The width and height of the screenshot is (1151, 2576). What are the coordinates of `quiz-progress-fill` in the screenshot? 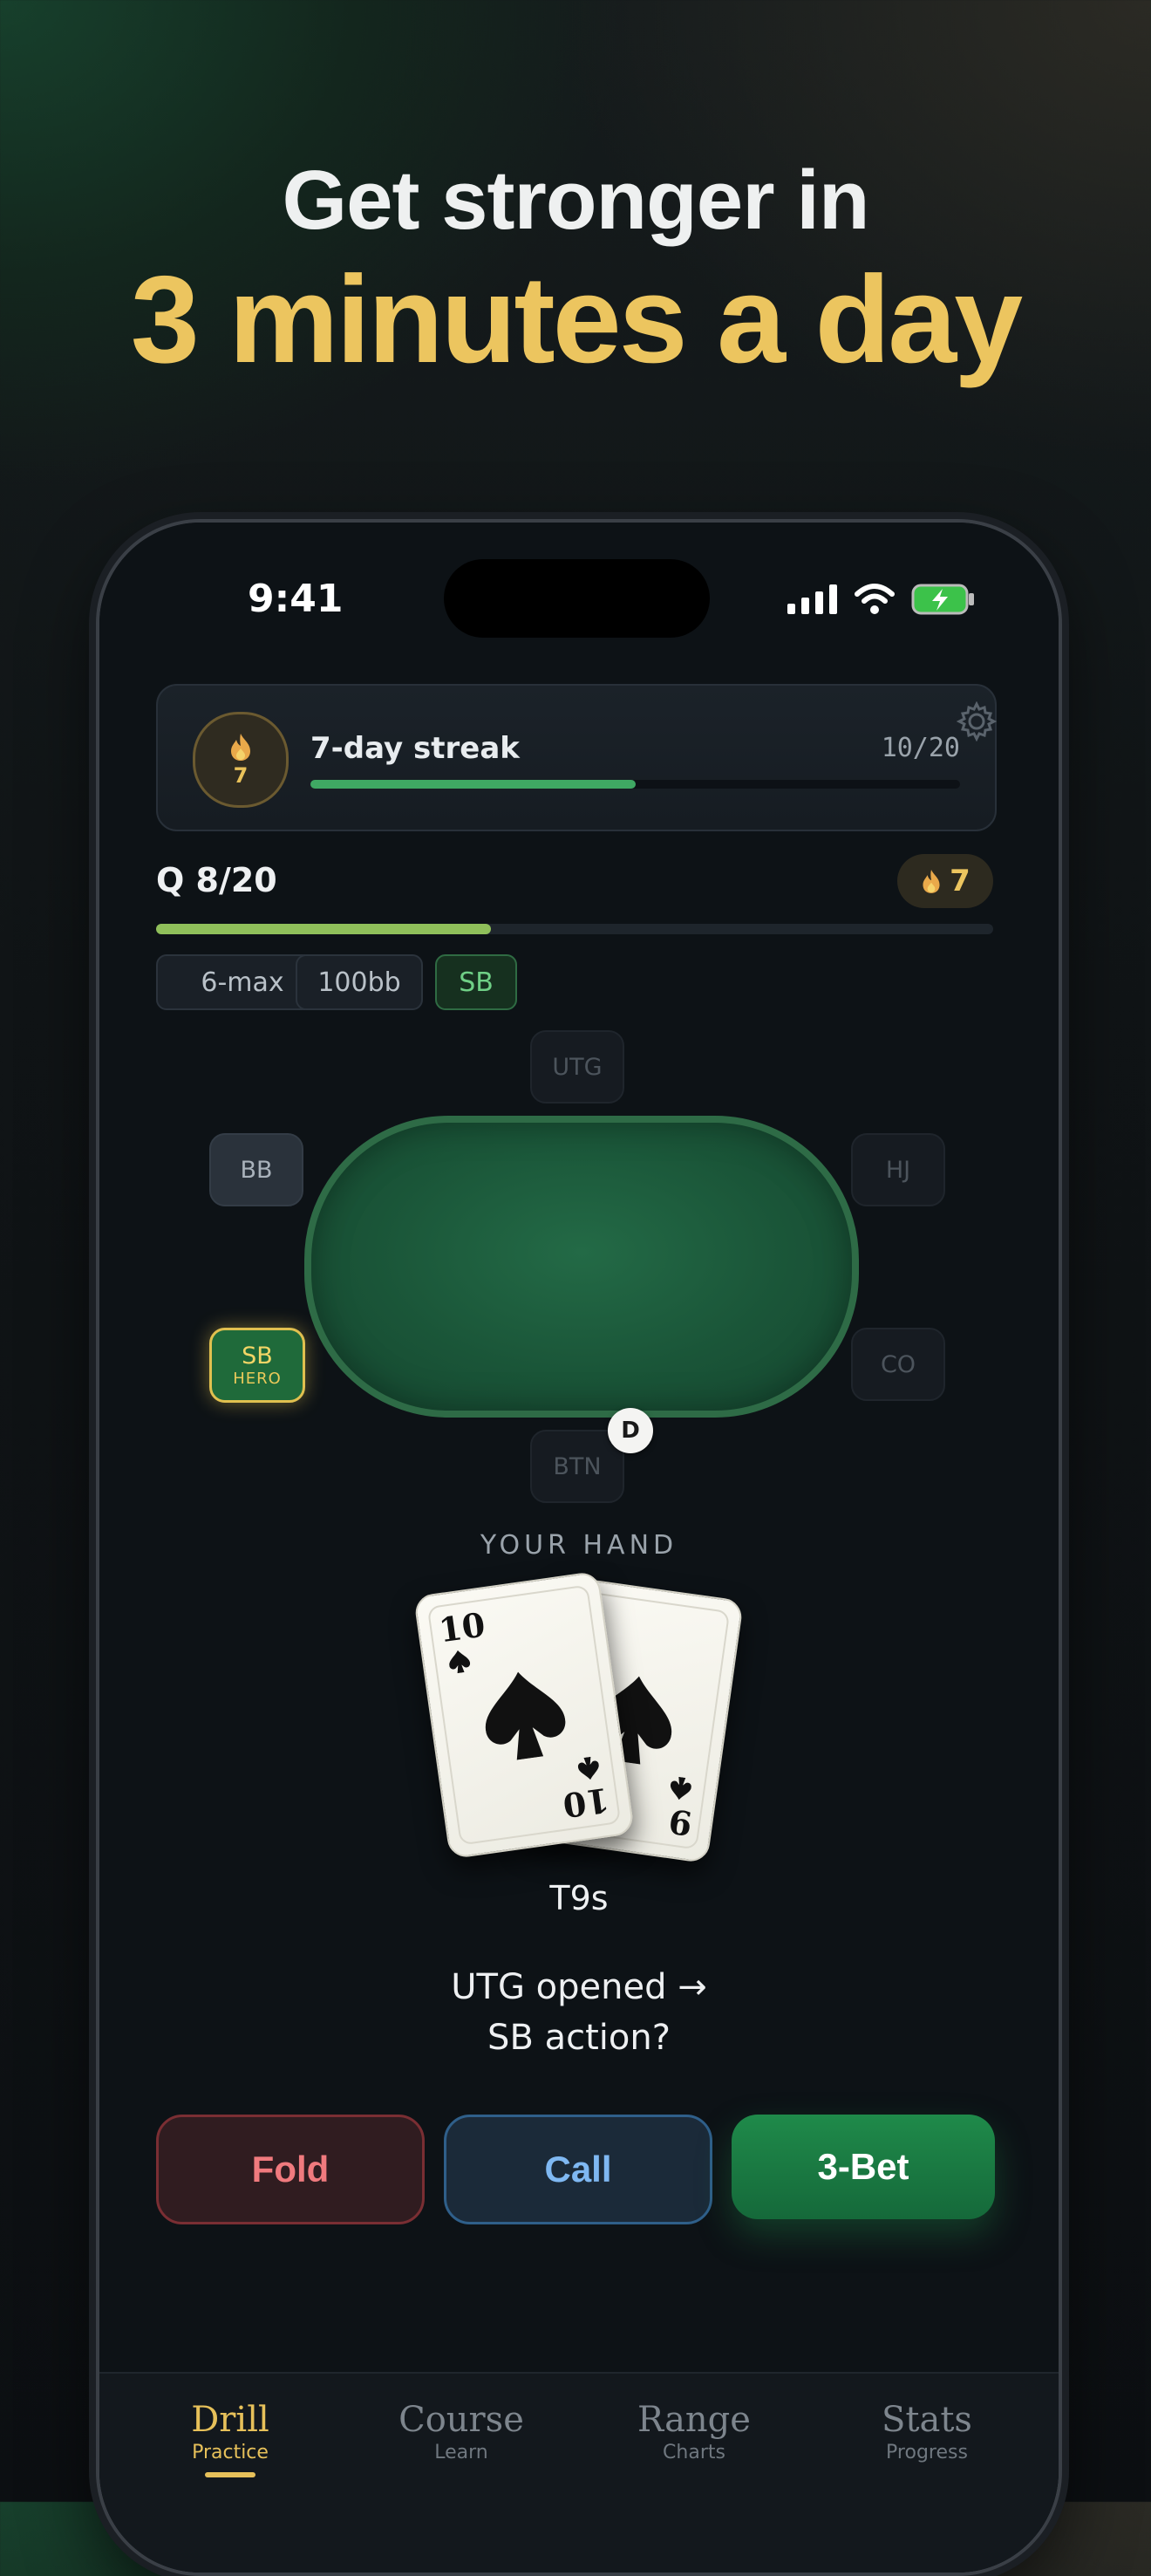 It's located at (323, 929).